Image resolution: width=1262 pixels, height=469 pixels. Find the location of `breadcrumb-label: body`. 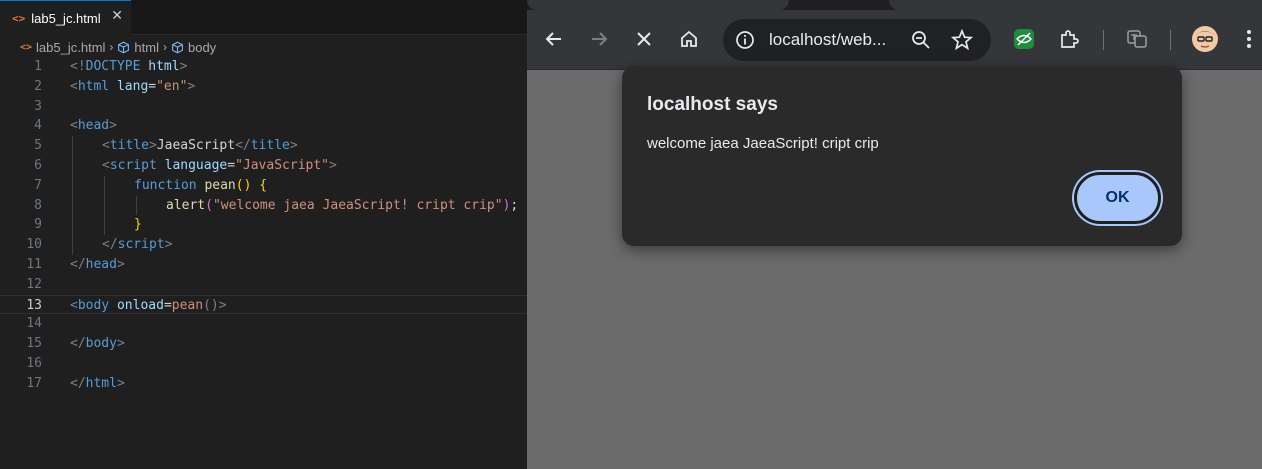

breadcrumb-label: body is located at coordinates (202, 47).